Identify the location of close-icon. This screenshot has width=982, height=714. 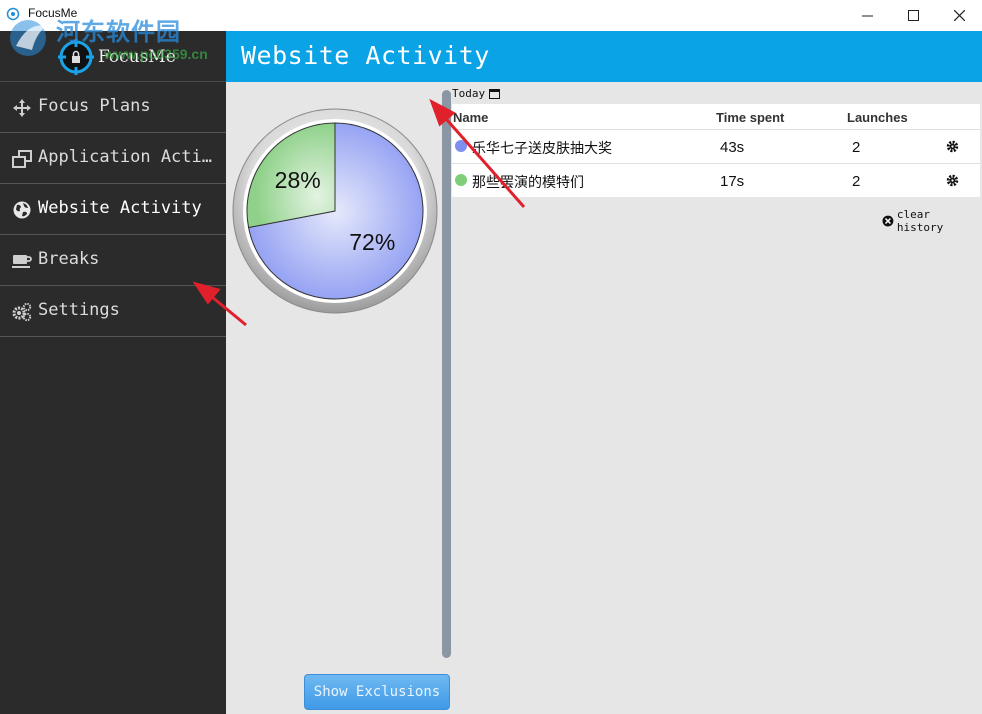
(959, 15).